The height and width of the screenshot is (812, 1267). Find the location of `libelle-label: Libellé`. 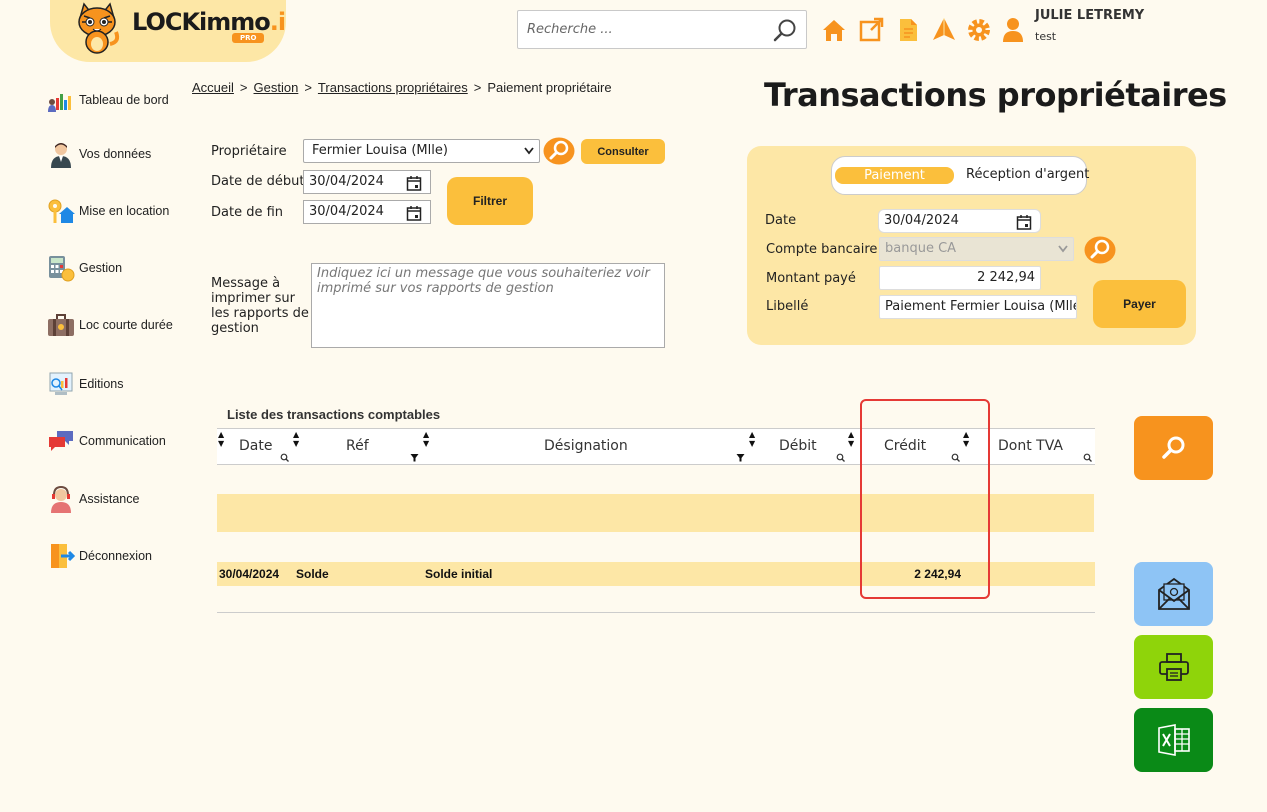

libelle-label: Libellé is located at coordinates (787, 306).